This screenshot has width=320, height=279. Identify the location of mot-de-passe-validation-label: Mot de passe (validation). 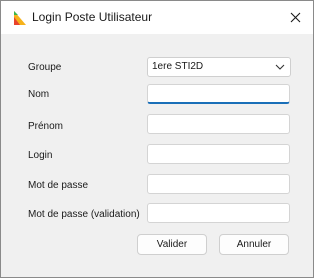
(84, 214).